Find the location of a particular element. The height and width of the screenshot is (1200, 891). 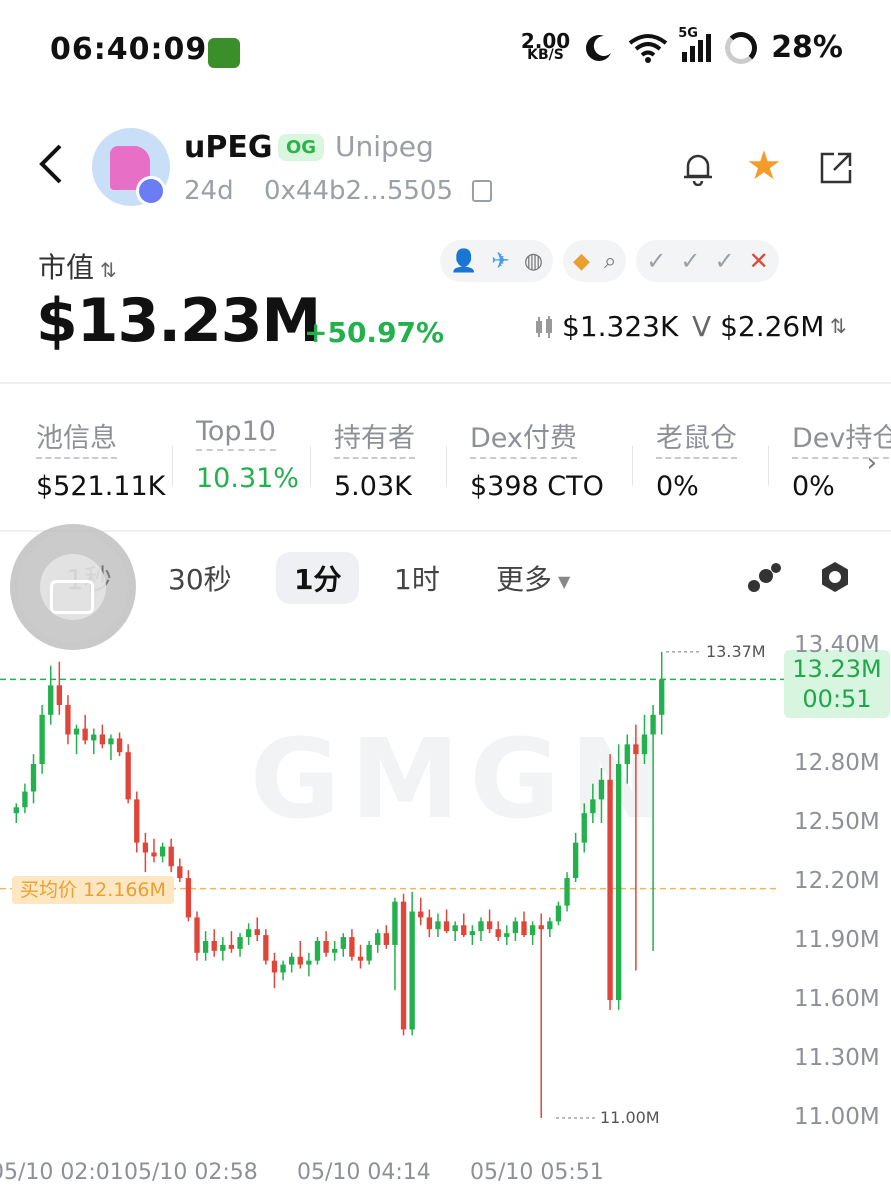

candle-countdown: 00:51 is located at coordinates (837, 699).